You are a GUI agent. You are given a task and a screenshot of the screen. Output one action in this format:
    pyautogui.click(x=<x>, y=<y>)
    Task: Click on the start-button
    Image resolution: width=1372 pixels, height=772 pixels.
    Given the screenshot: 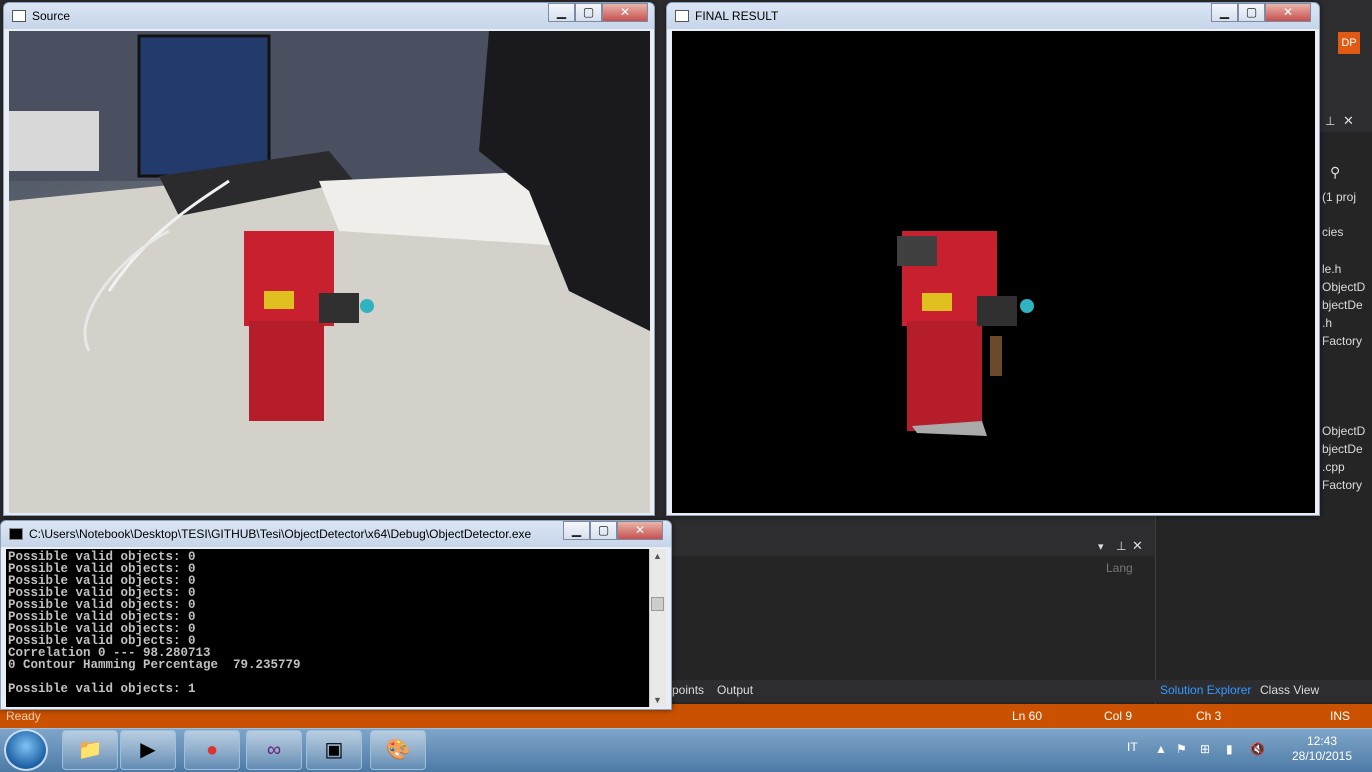 What is the action you would take?
    pyautogui.click(x=26, y=750)
    